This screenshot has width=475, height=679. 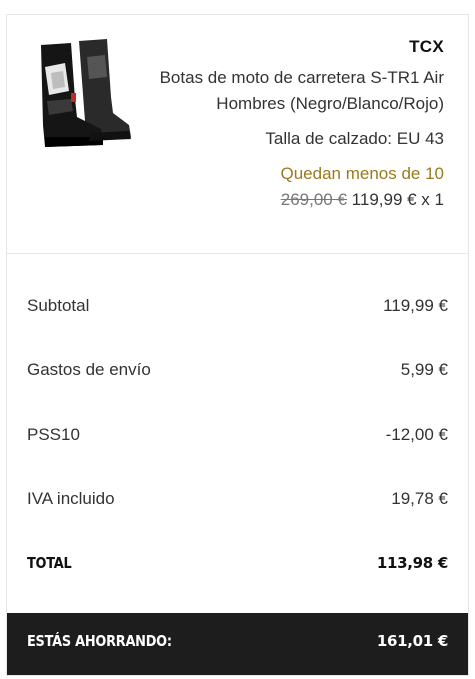 What do you see at coordinates (424, 369) in the screenshot?
I see `summary-value: 5,99 €` at bounding box center [424, 369].